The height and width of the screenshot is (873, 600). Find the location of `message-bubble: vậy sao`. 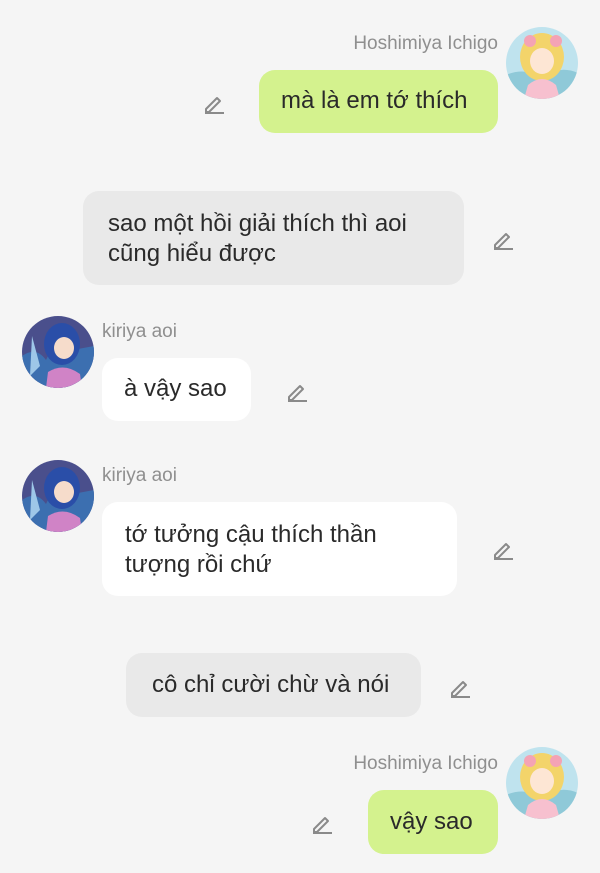

message-bubble: vậy sao is located at coordinates (433, 822).